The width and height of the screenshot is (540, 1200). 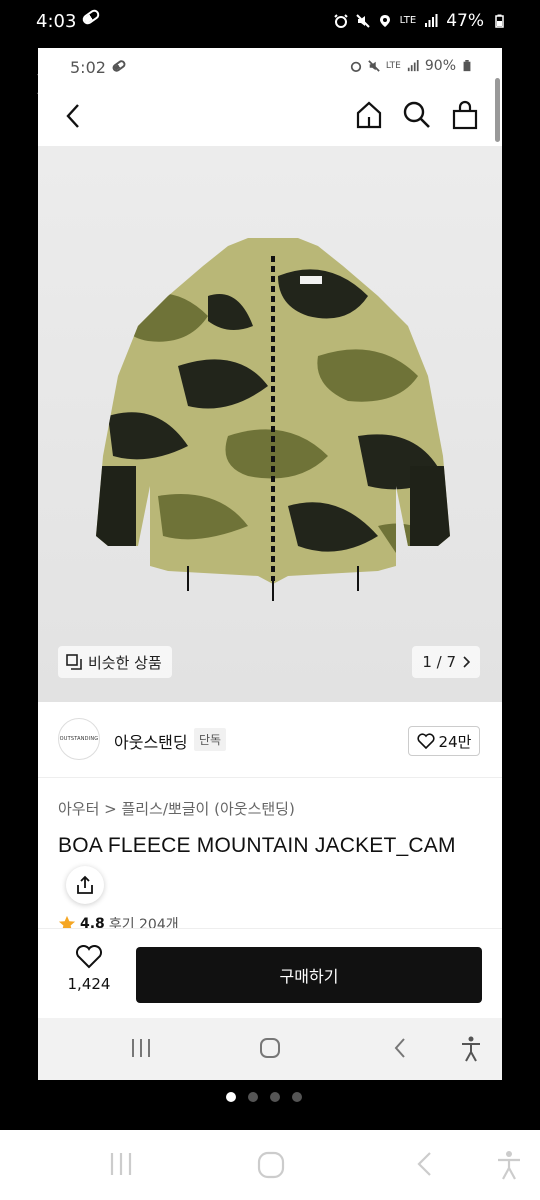 What do you see at coordinates (88, 67) in the screenshot?
I see `inner-clock: 5:02` at bounding box center [88, 67].